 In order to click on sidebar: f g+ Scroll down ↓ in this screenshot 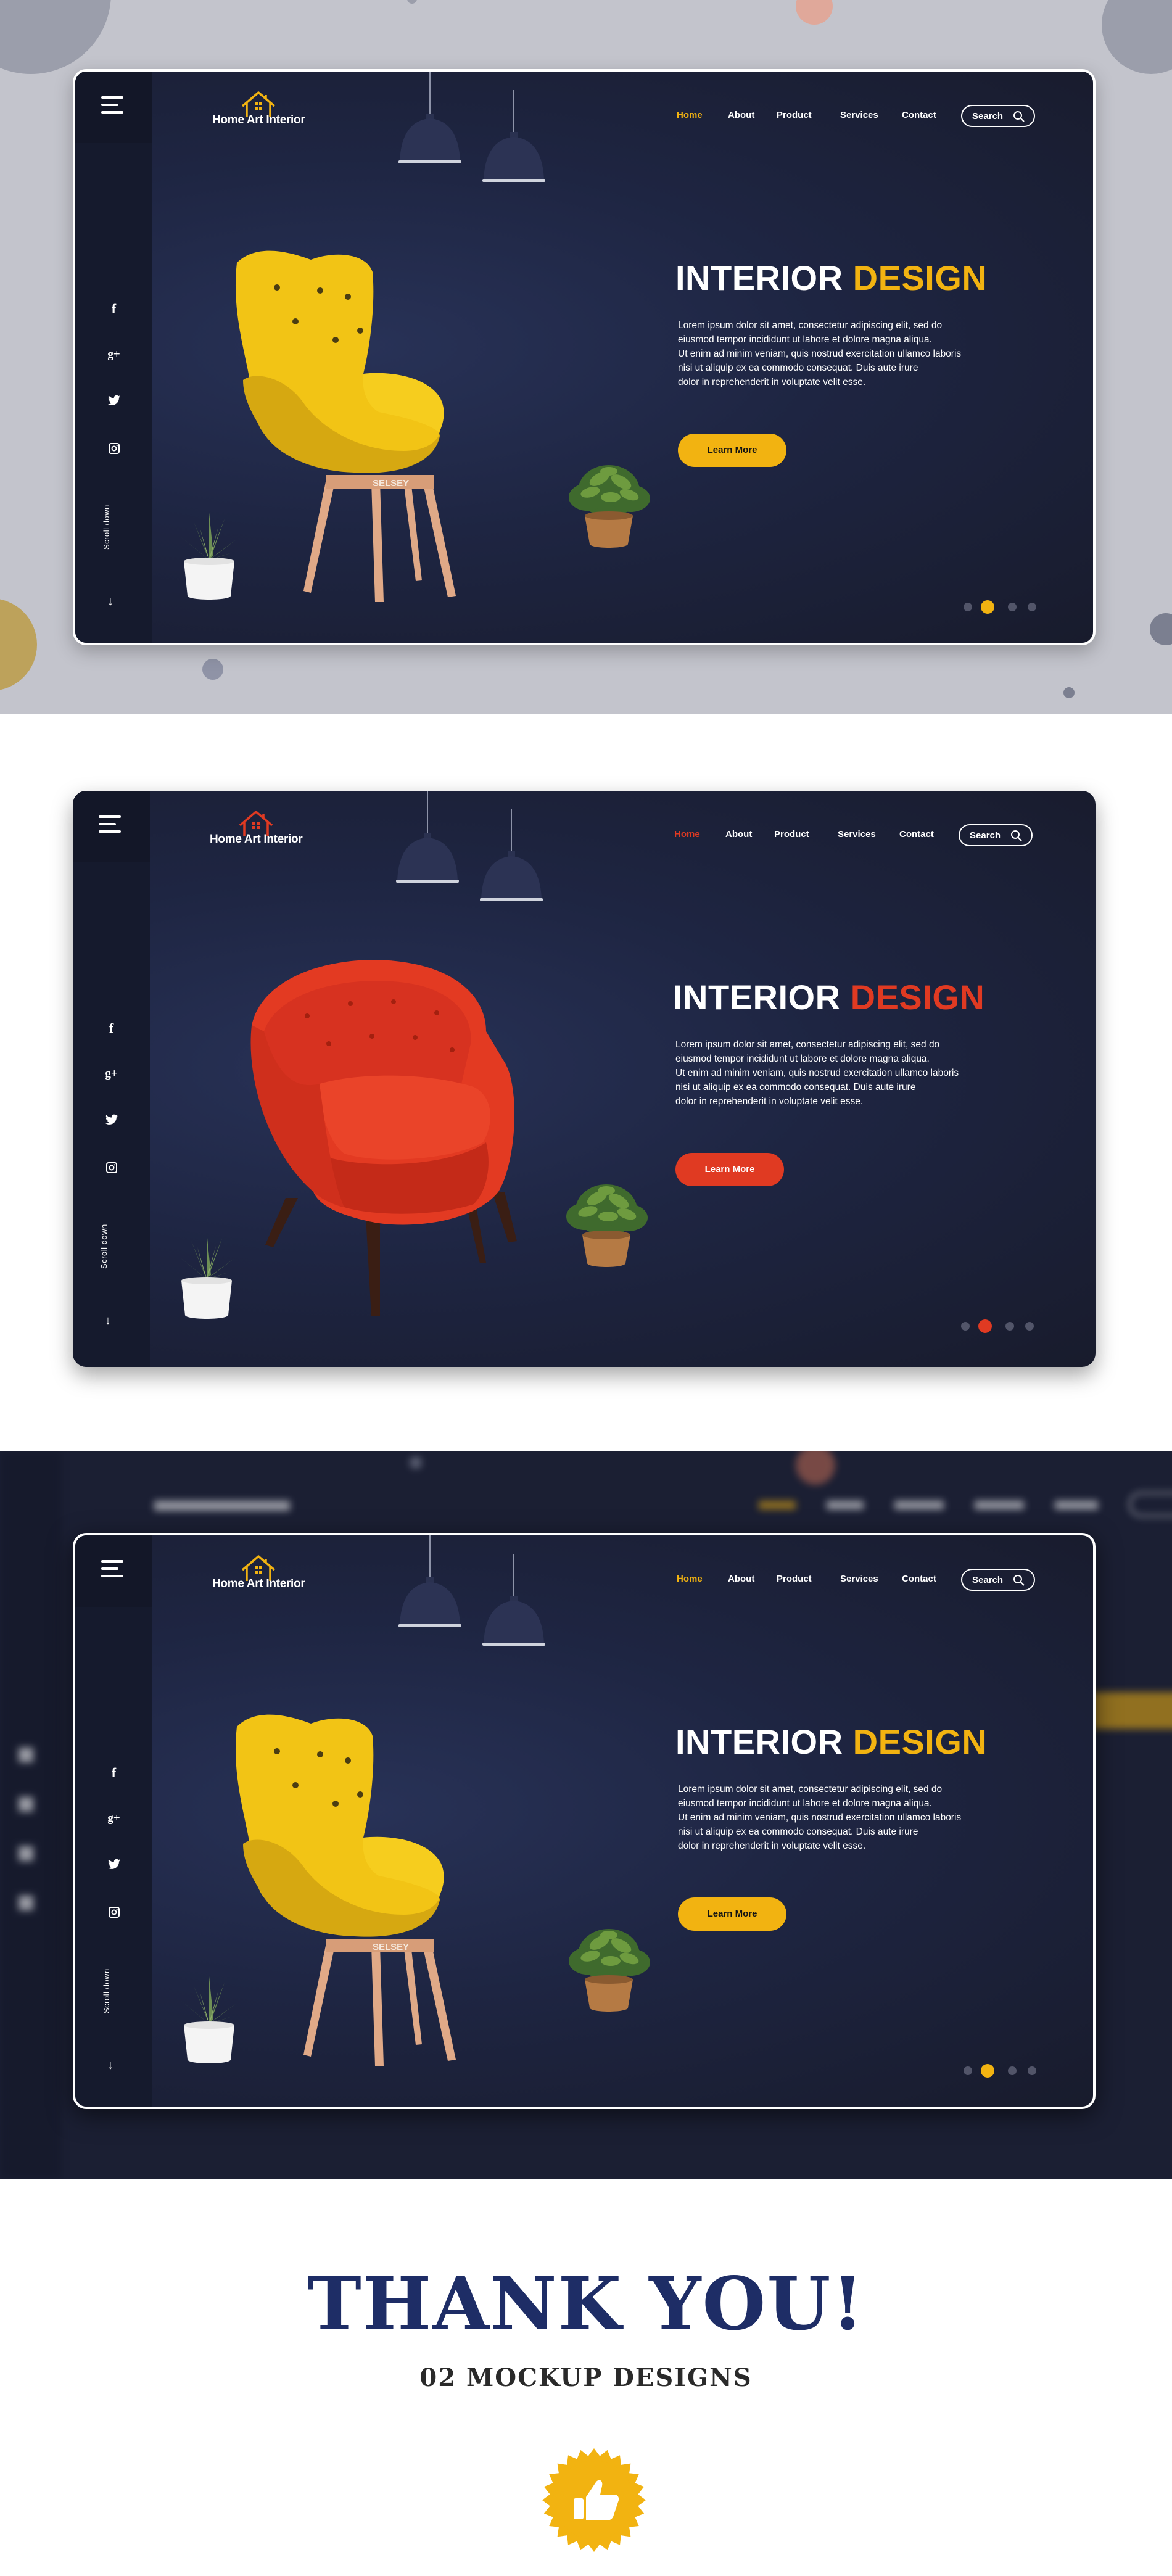, I will do `click(111, 1079)`.